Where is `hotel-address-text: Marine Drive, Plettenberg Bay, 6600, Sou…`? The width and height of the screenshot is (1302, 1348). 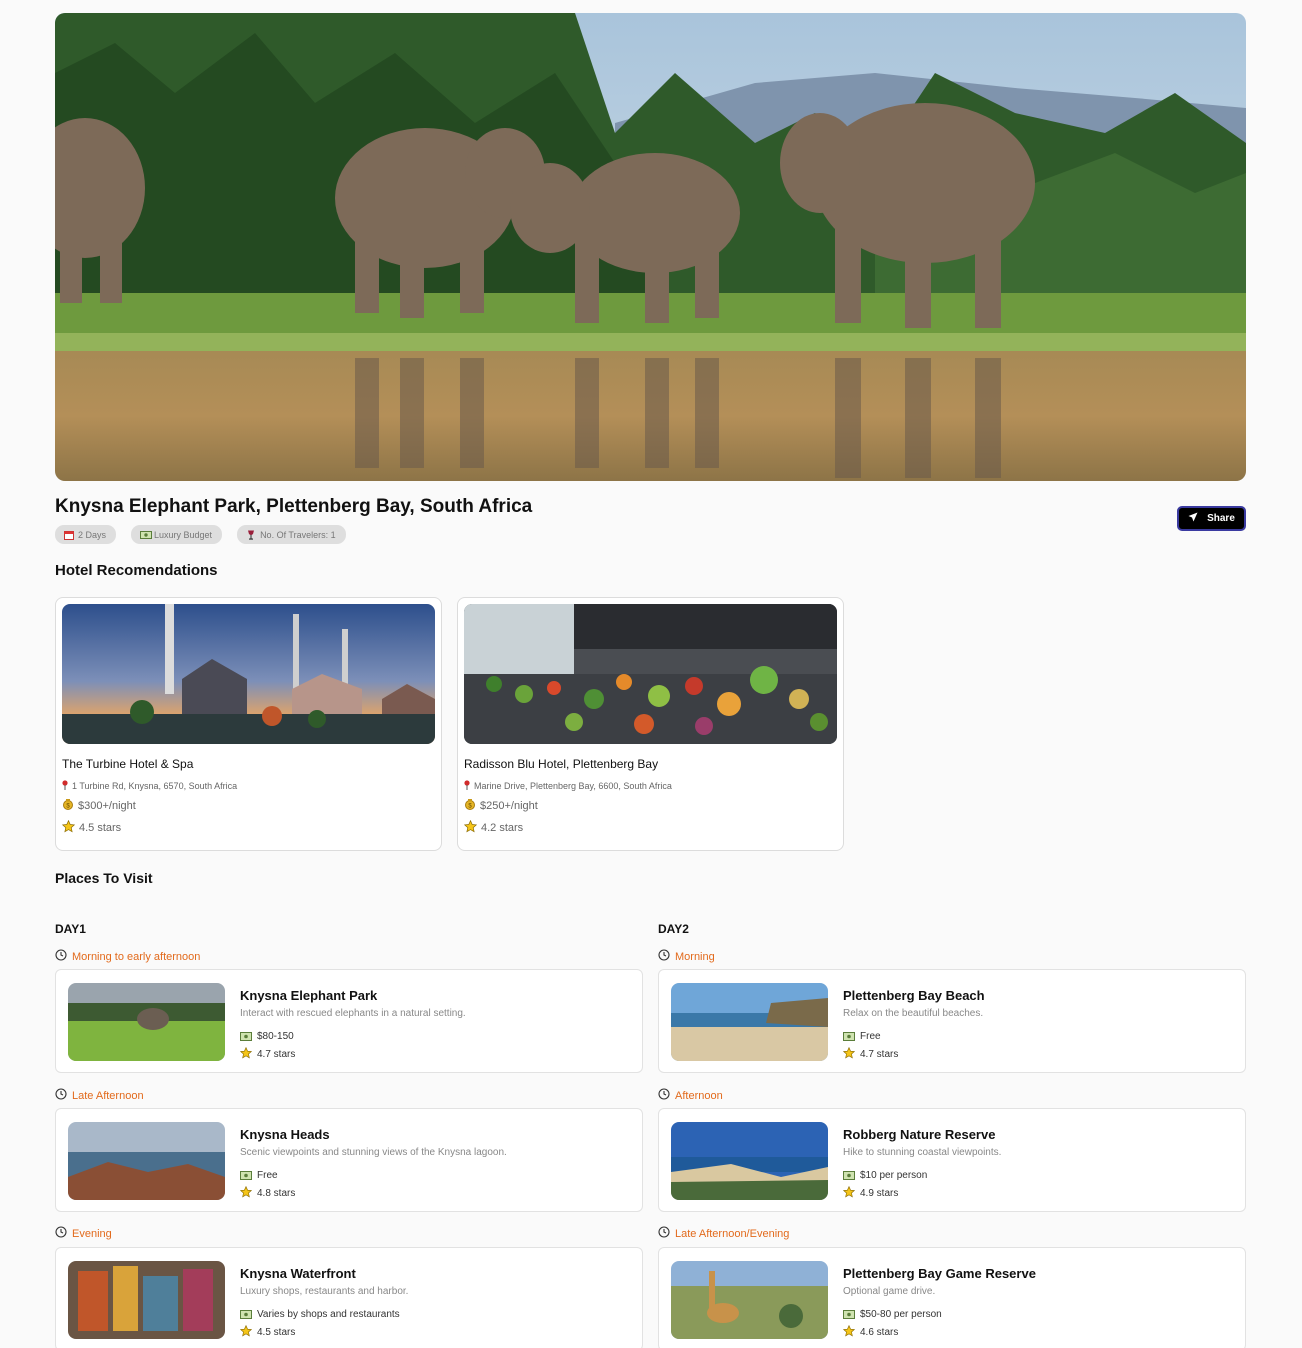
hotel-address-text: Marine Drive, Plettenberg Bay, 6600, Sou… is located at coordinates (573, 786).